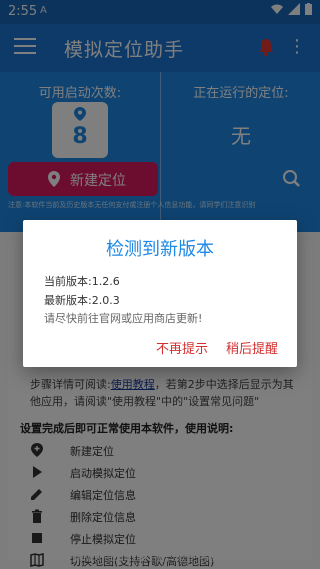 The width and height of the screenshot is (320, 569). I want to click on current-version-text: 当前版本:1.2.6, so click(82, 281).